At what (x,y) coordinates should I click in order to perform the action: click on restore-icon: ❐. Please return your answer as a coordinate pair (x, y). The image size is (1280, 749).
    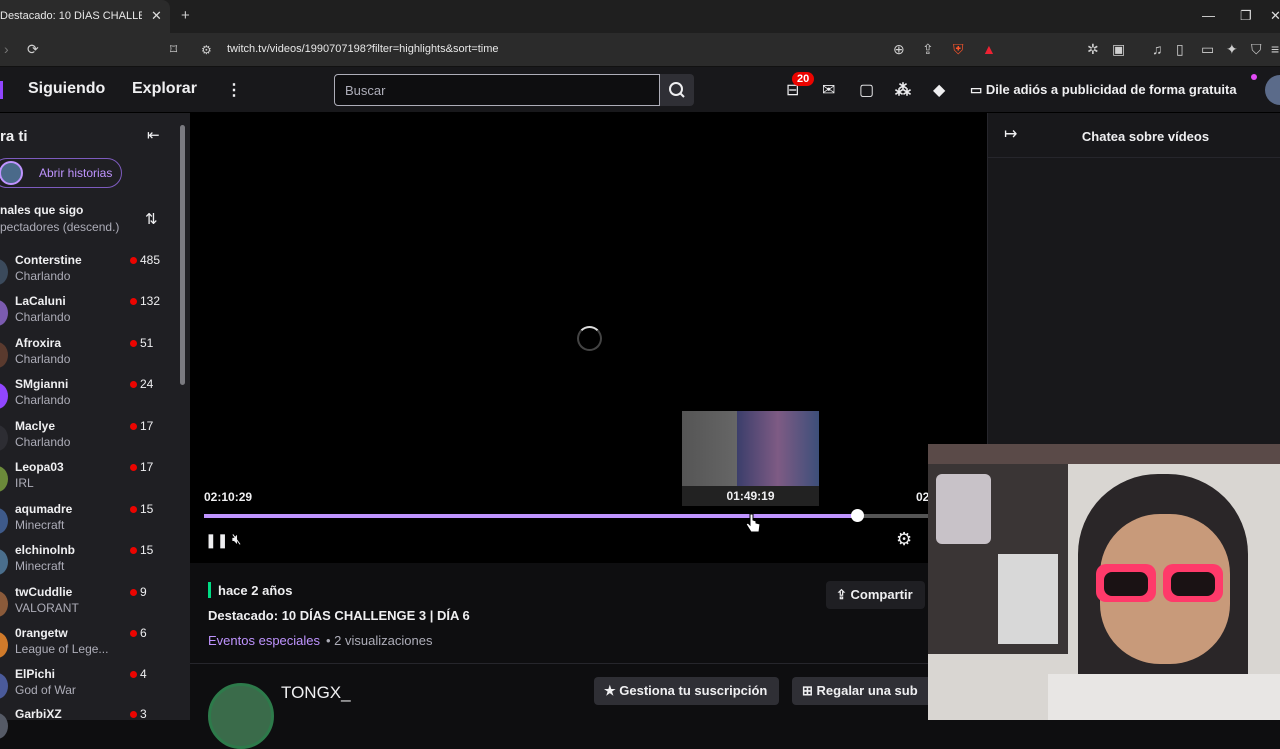
    Looking at the image, I should click on (1246, 16).